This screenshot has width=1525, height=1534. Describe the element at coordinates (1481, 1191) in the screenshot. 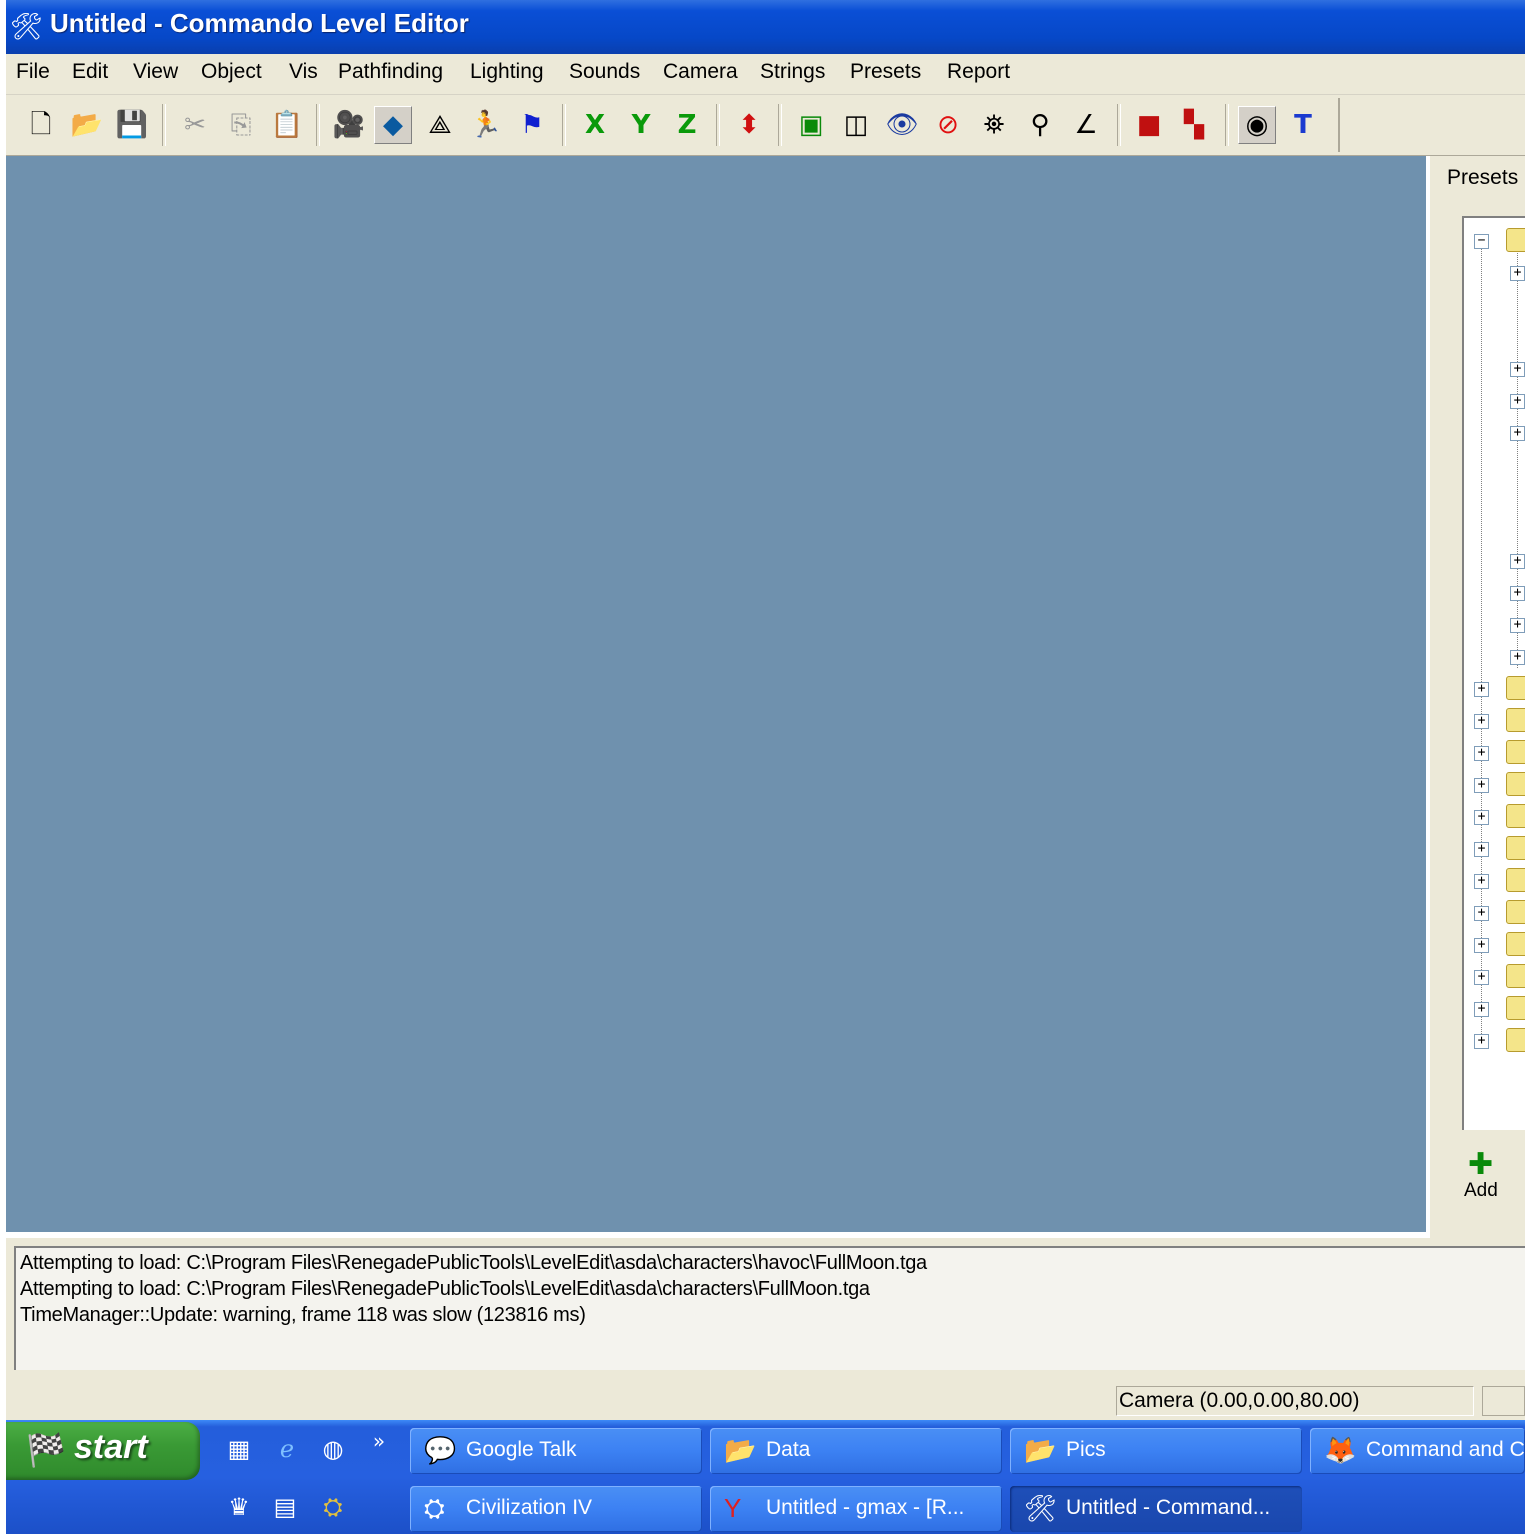

I see `add-preset-button: Add` at that location.